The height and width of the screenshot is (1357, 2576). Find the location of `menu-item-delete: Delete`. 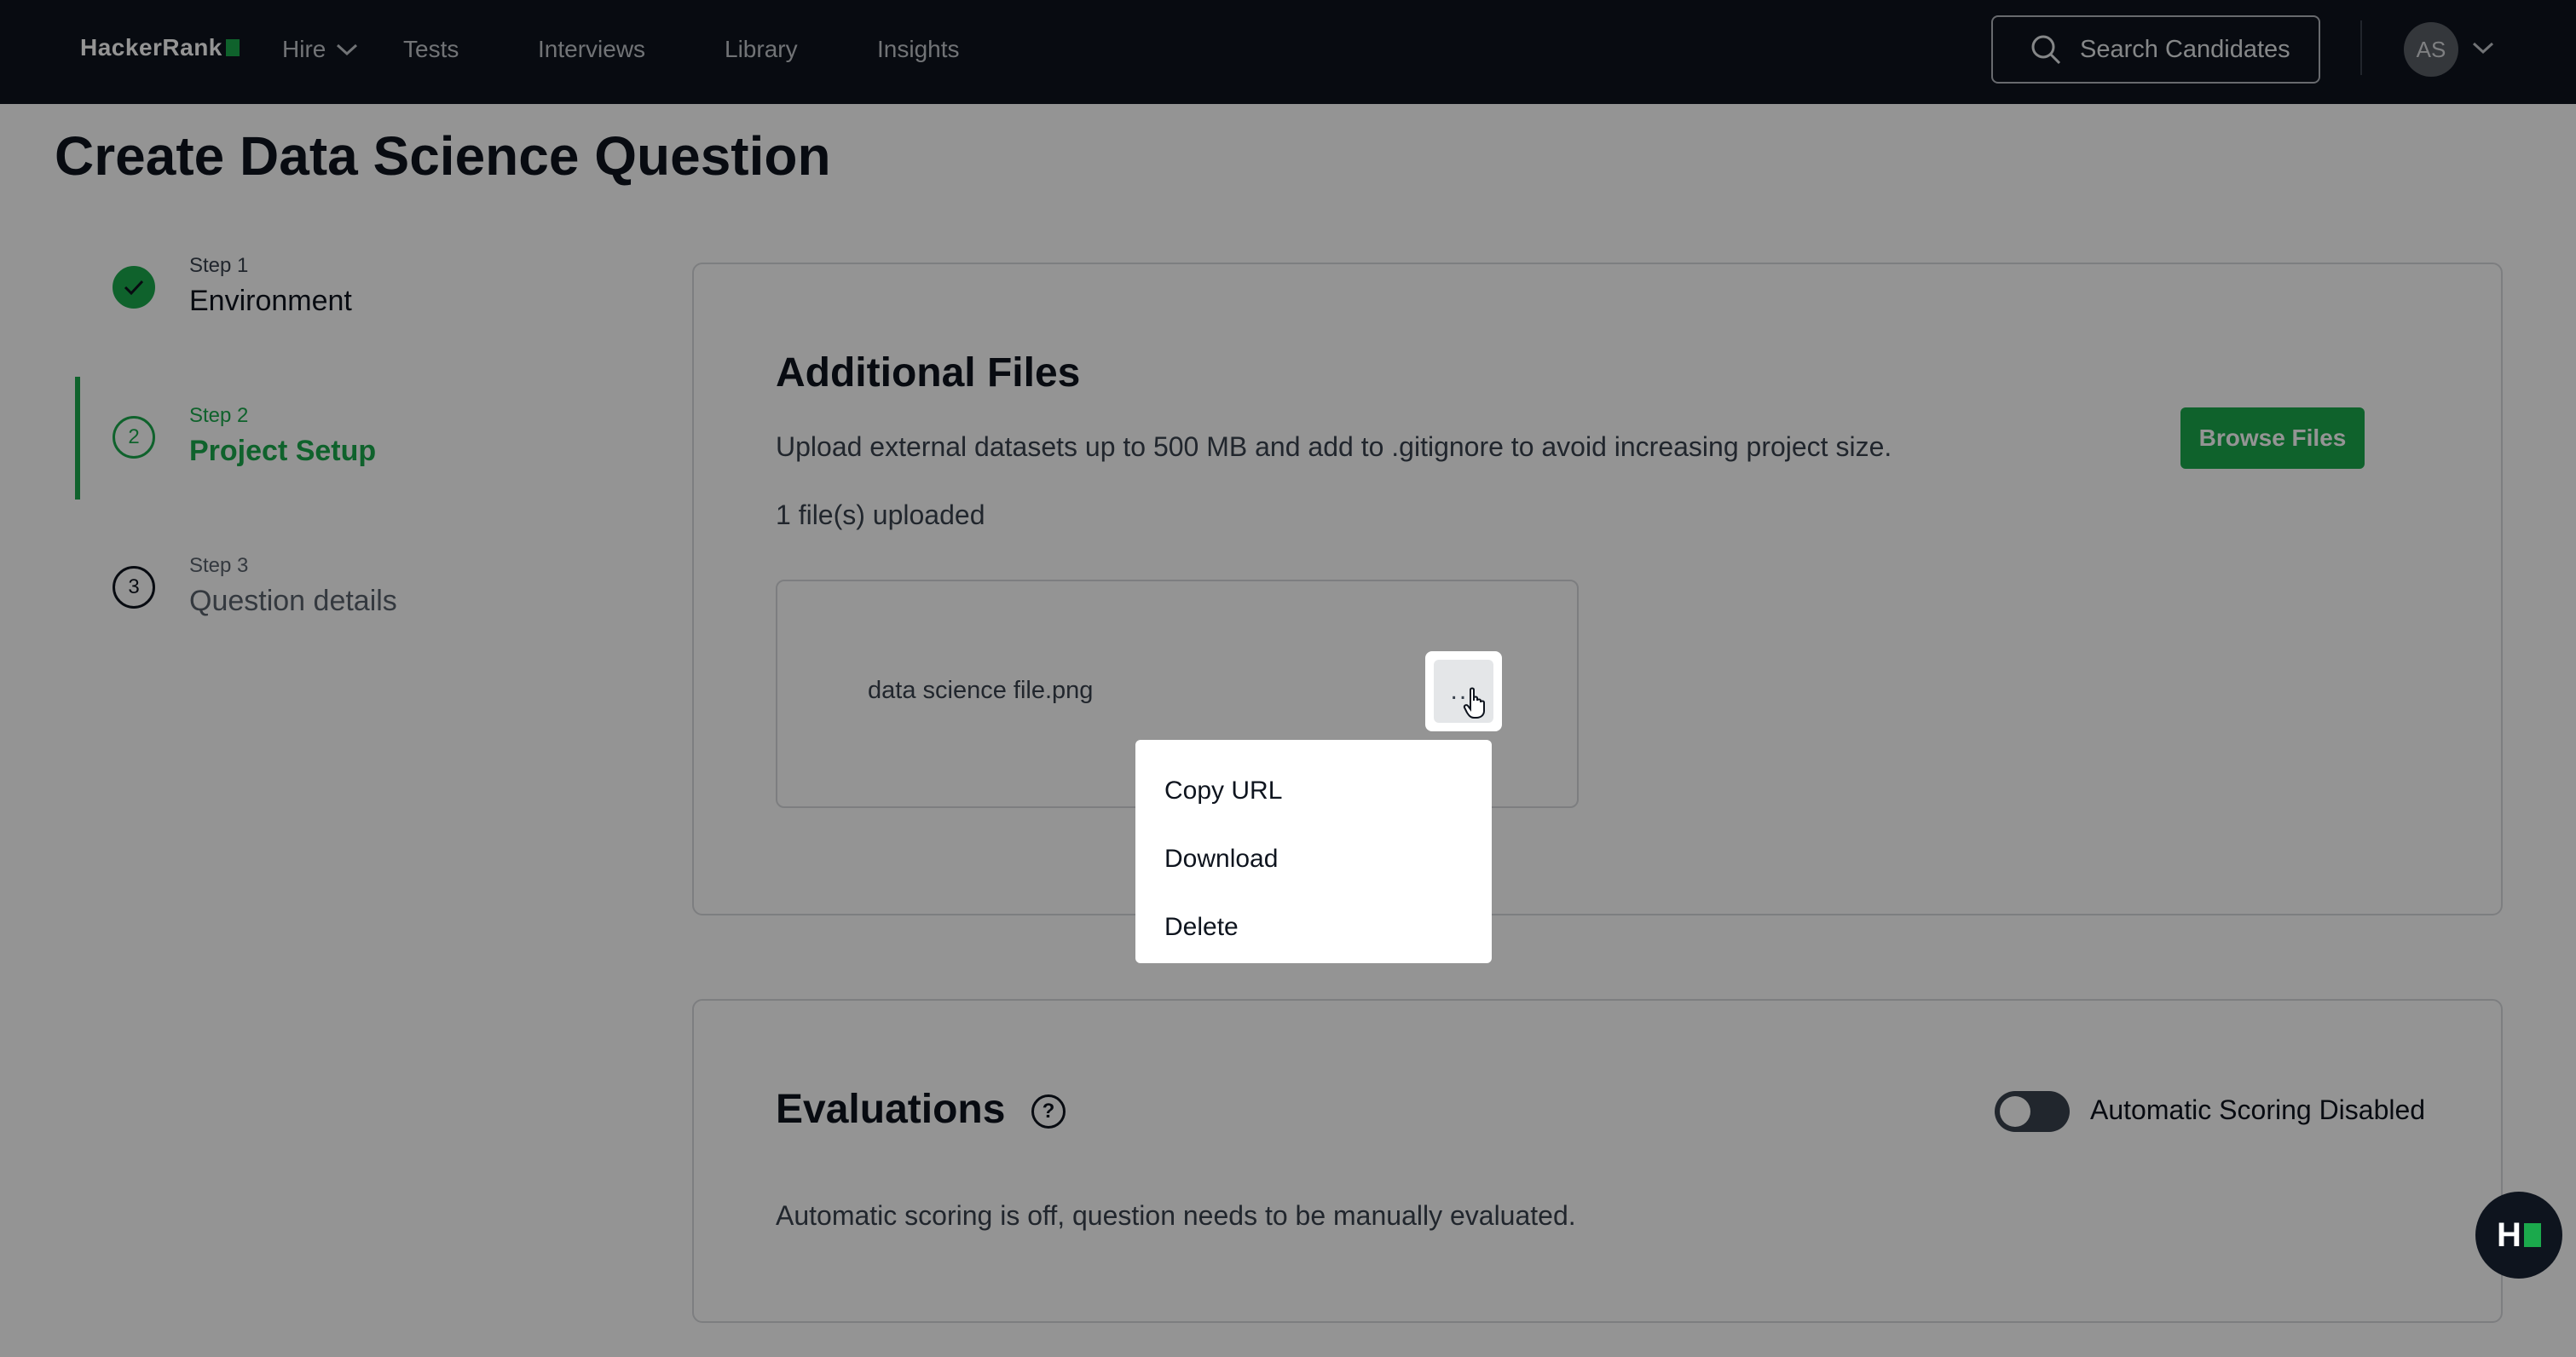

menu-item-delete: Delete is located at coordinates (1313, 927).